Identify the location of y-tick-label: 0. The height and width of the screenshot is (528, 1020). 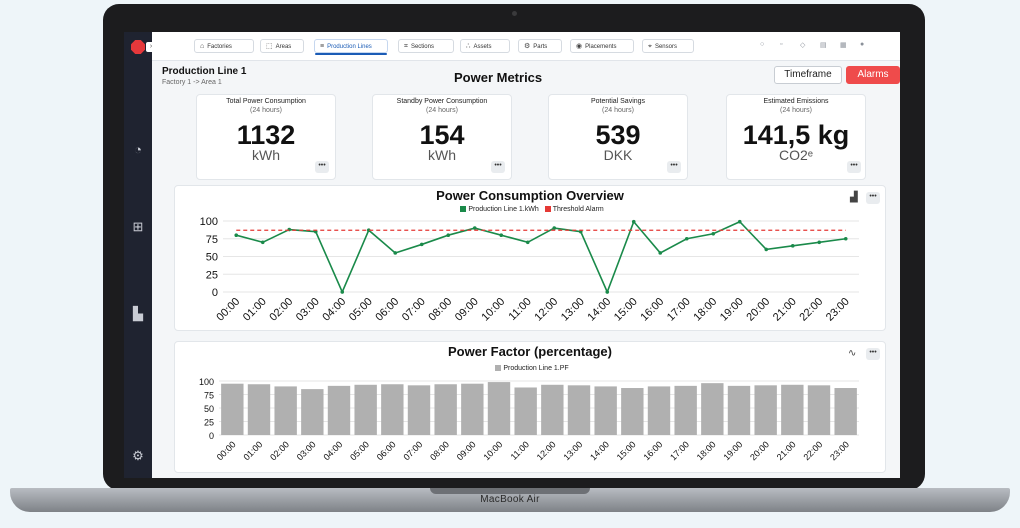
(211, 436).